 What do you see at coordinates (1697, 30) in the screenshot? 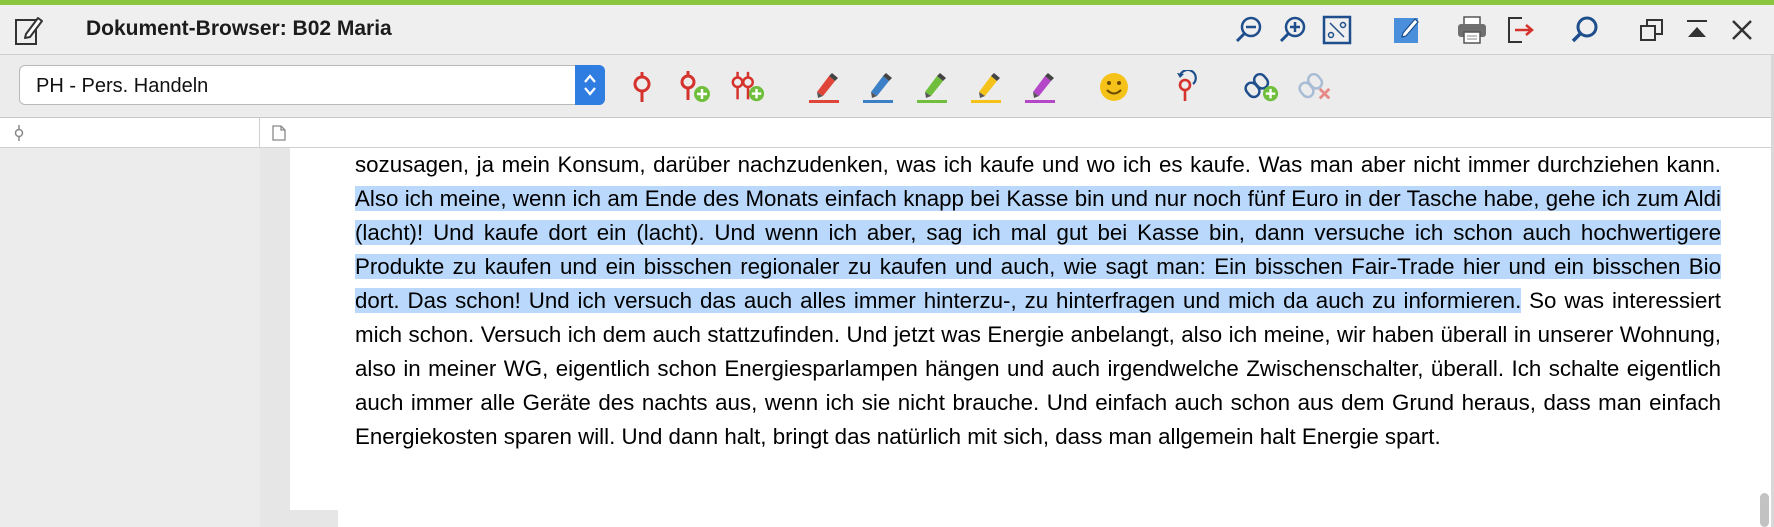
I see `collapse-up-icon` at bounding box center [1697, 30].